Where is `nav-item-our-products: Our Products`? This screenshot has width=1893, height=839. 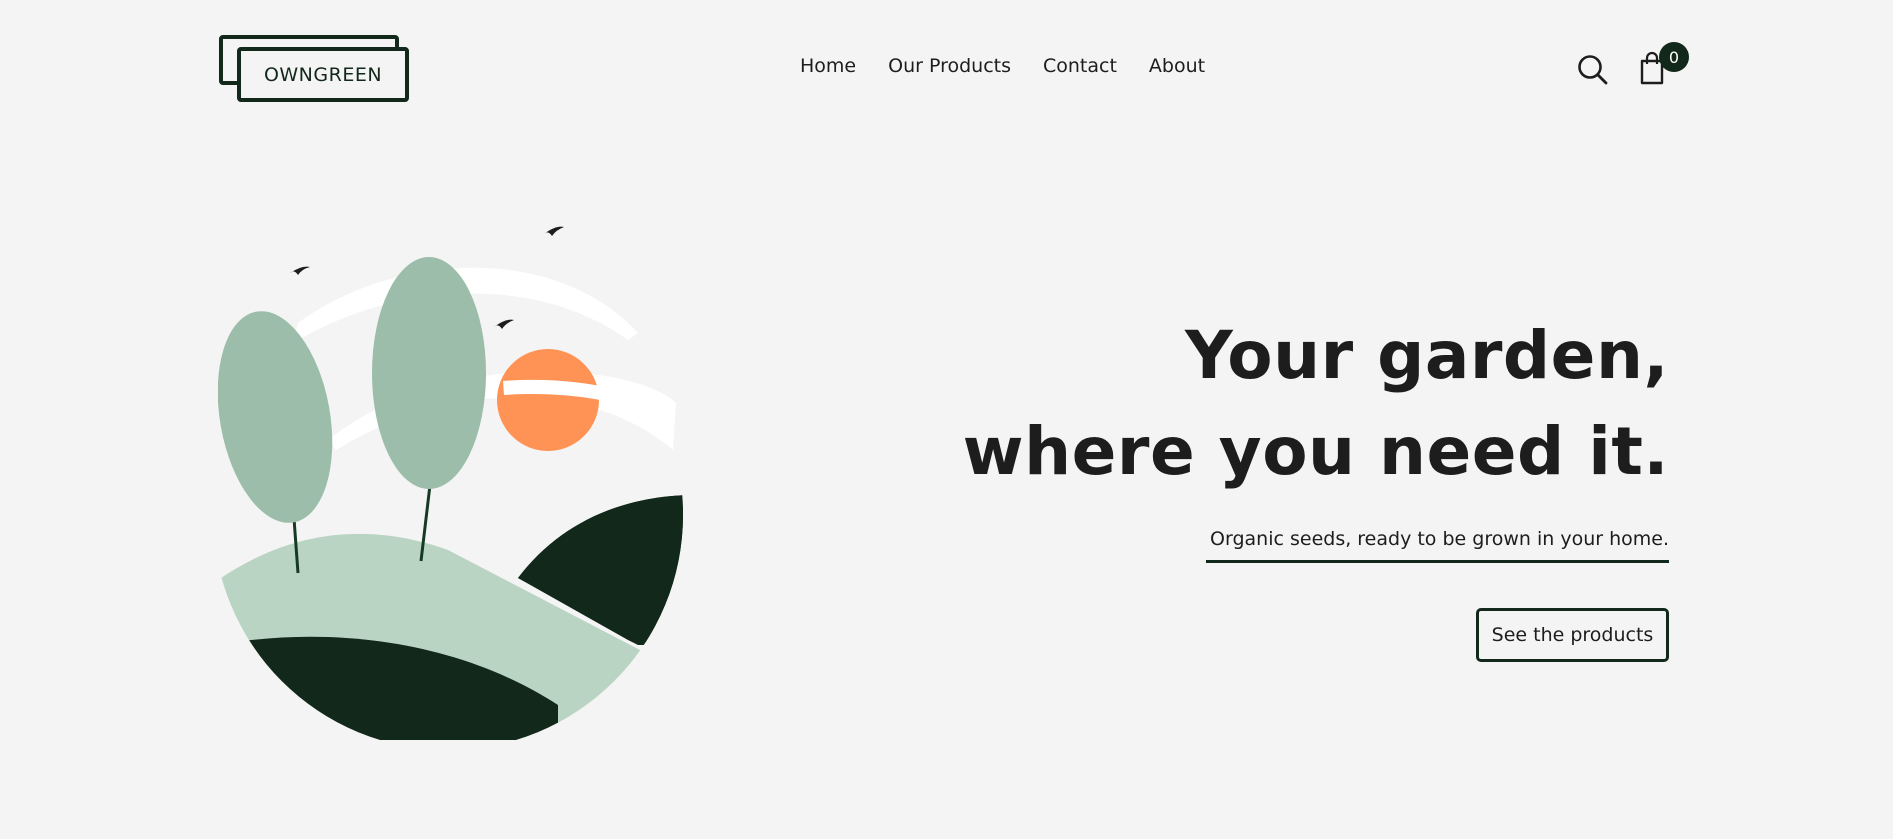
nav-item-our-products: Our Products is located at coordinates (949, 66).